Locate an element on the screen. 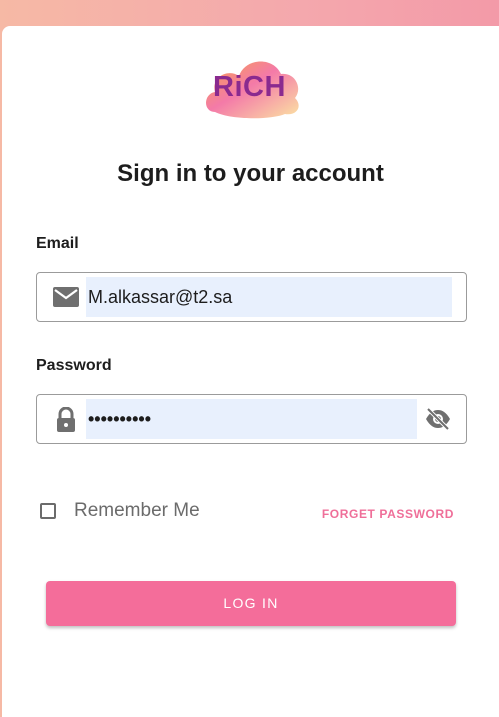 The image size is (499, 717). password-label: Password is located at coordinates (74, 365).